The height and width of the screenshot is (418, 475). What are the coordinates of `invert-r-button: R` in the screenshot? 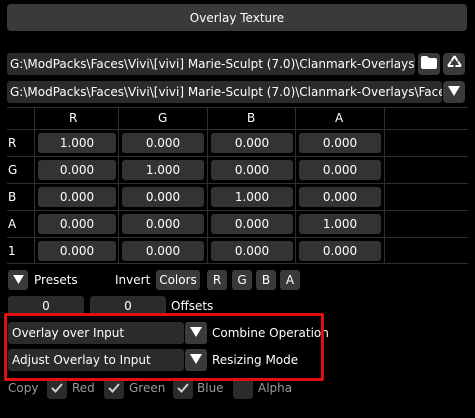 It's located at (217, 280).